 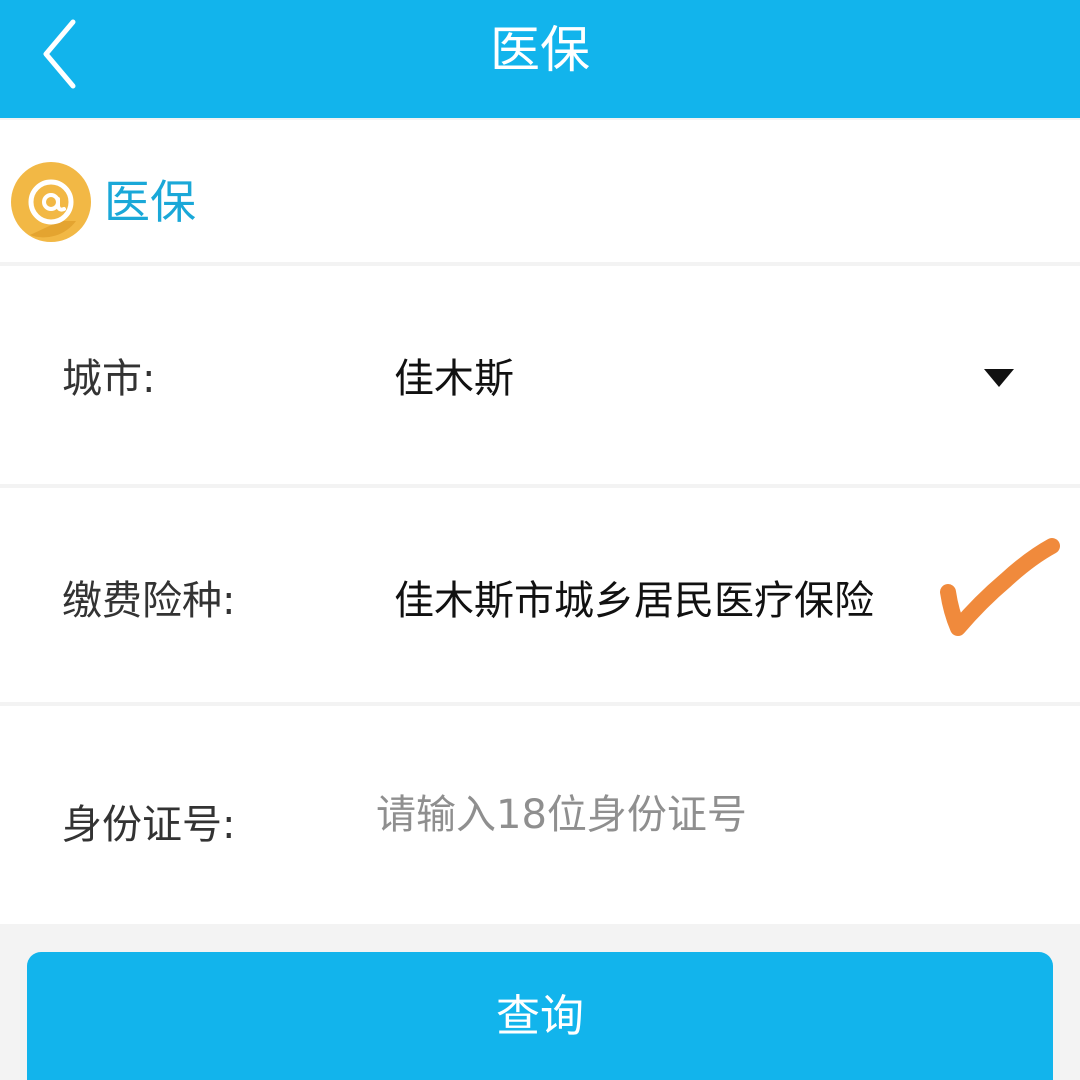 I want to click on handwritten-check-icon, so click(x=999, y=591).